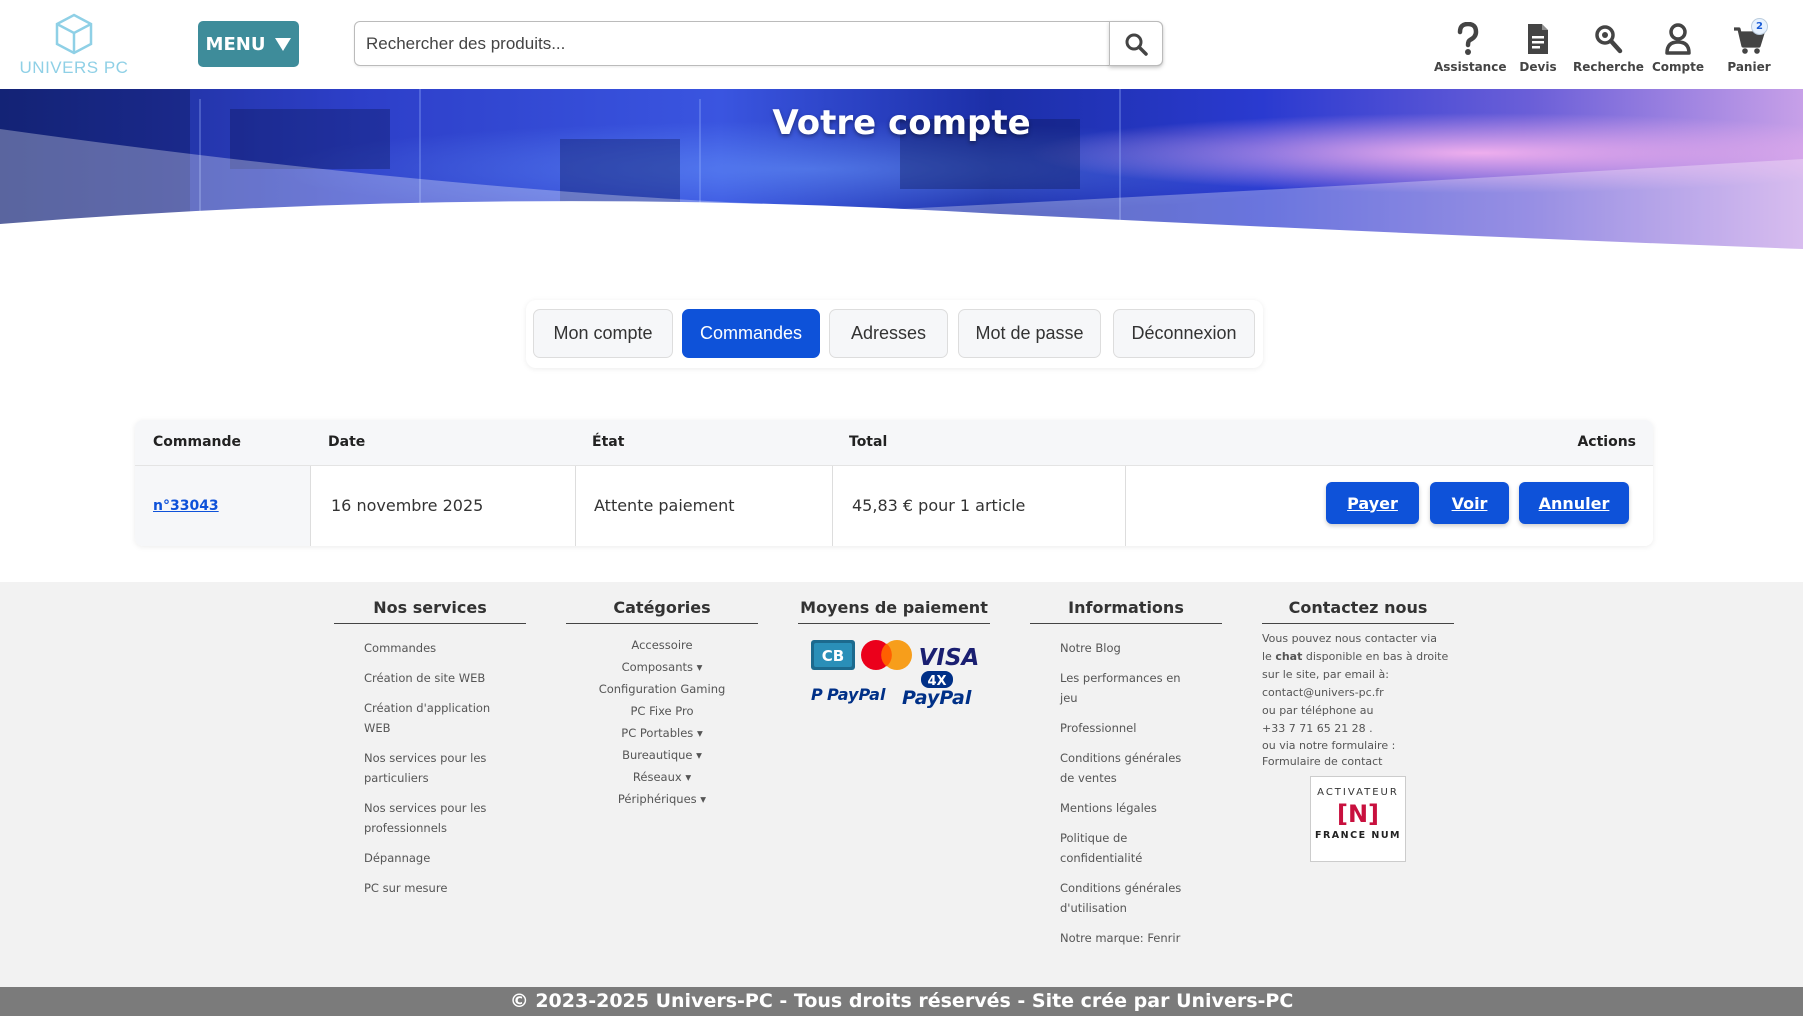  Describe the element at coordinates (1358, 611) in the screenshot. I see `footer-contact-title: Contactez nous` at that location.